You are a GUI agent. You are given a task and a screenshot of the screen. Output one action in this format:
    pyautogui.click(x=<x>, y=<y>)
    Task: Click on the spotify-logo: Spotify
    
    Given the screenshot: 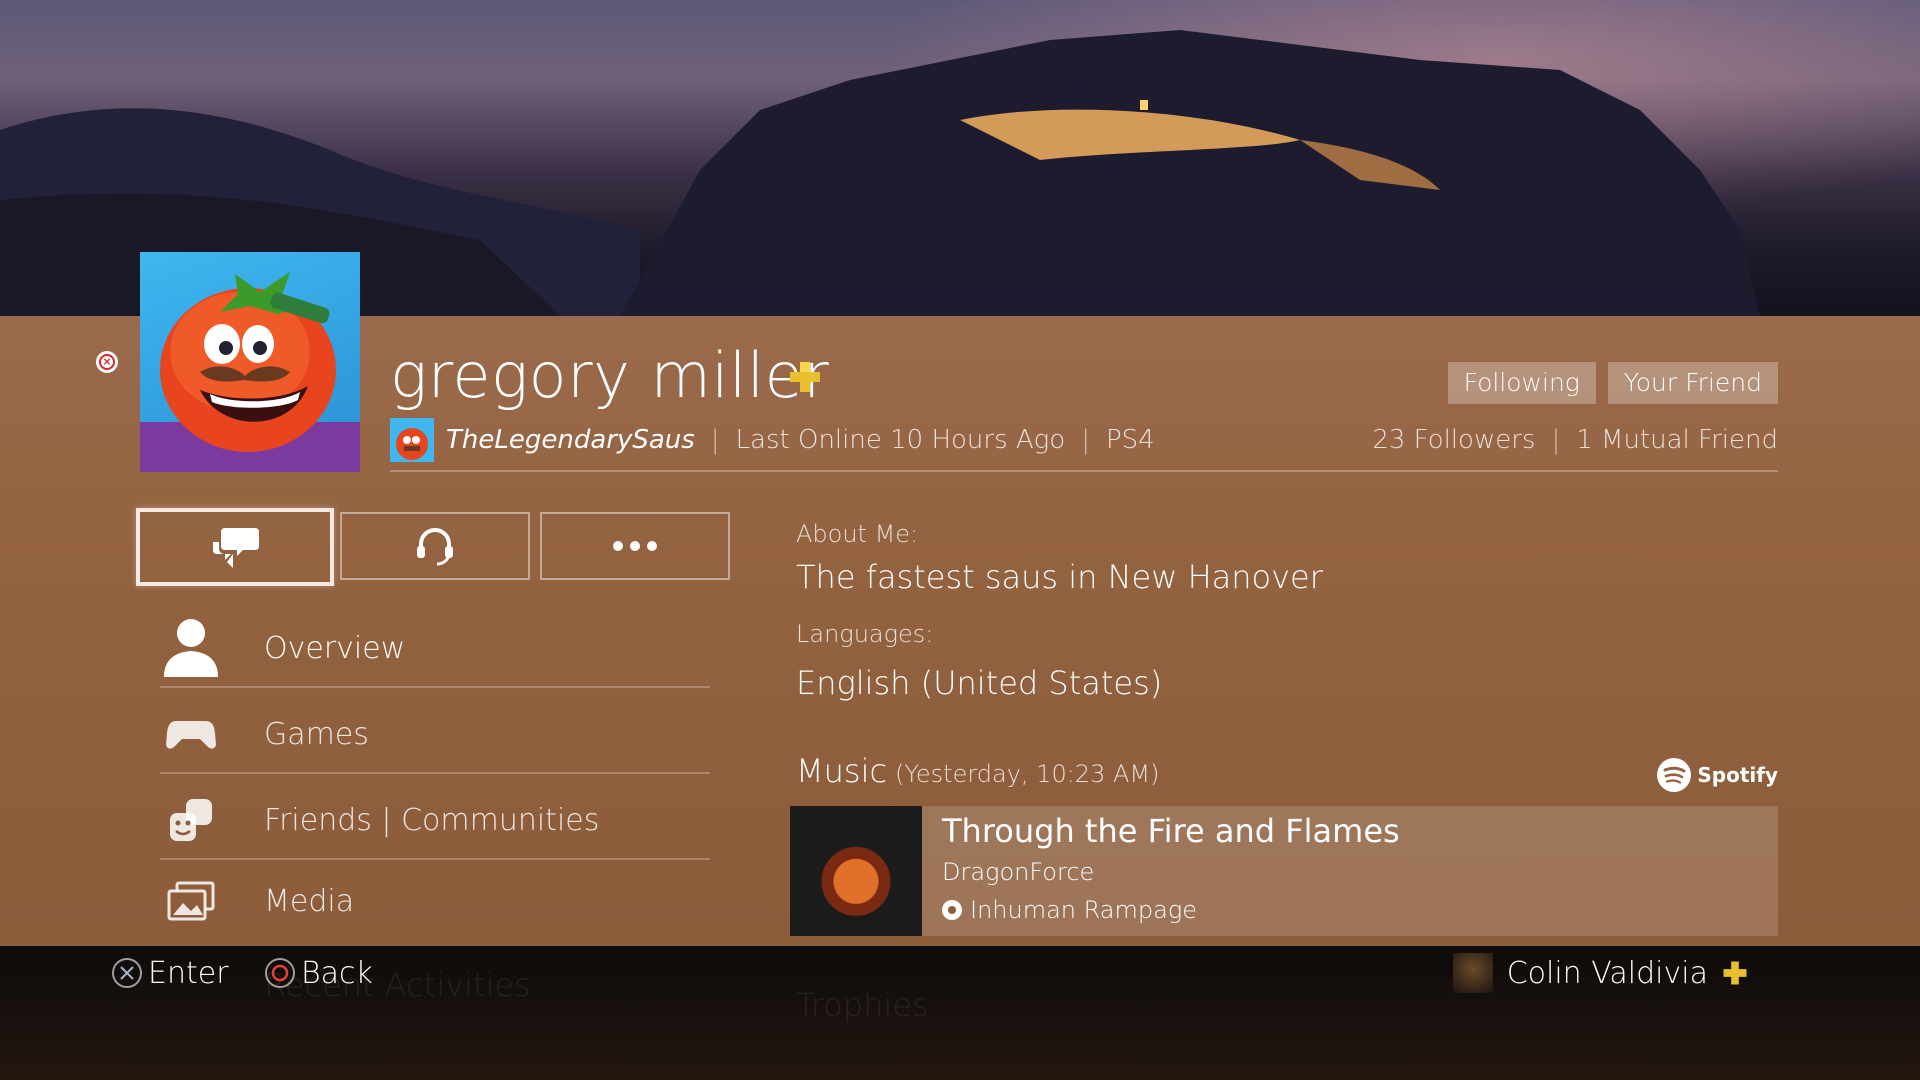 What is the action you would take?
    pyautogui.click(x=1717, y=775)
    